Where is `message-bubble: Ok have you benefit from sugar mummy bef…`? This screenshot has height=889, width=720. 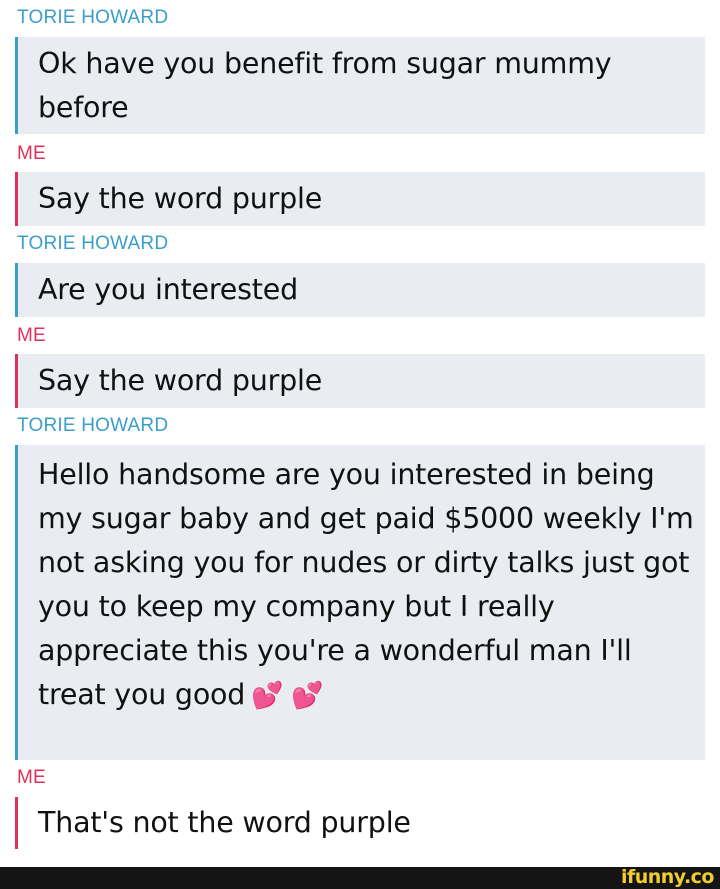
message-bubble: Ok have you benefit from sugar mummy bef… is located at coordinates (360, 85).